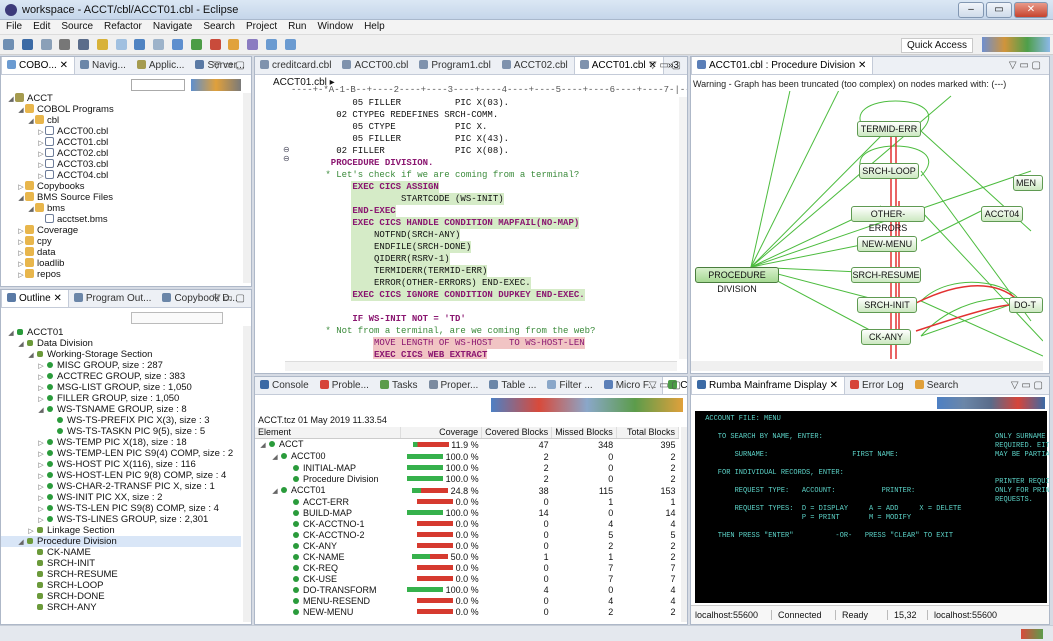 The width and height of the screenshot is (1053, 641). I want to click on new-icon, so click(8, 44).